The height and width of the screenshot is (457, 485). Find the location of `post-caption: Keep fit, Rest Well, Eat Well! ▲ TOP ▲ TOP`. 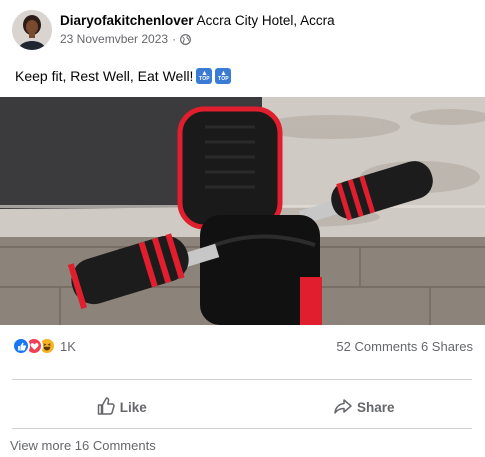

post-caption: Keep fit, Rest Well, Eat Well! ▲ TOP ▲ TOP is located at coordinates (123, 76).